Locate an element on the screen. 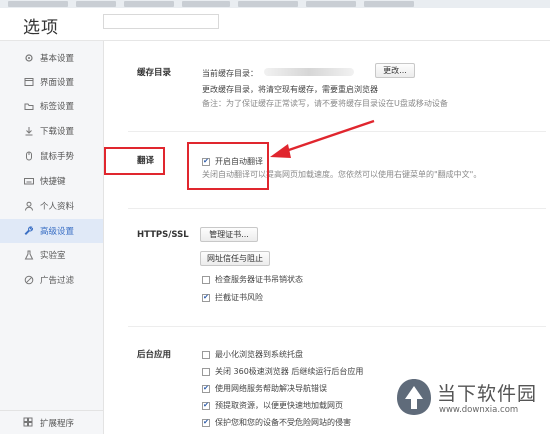 This screenshot has width=550, height=434. window-icon is located at coordinates (28, 82).